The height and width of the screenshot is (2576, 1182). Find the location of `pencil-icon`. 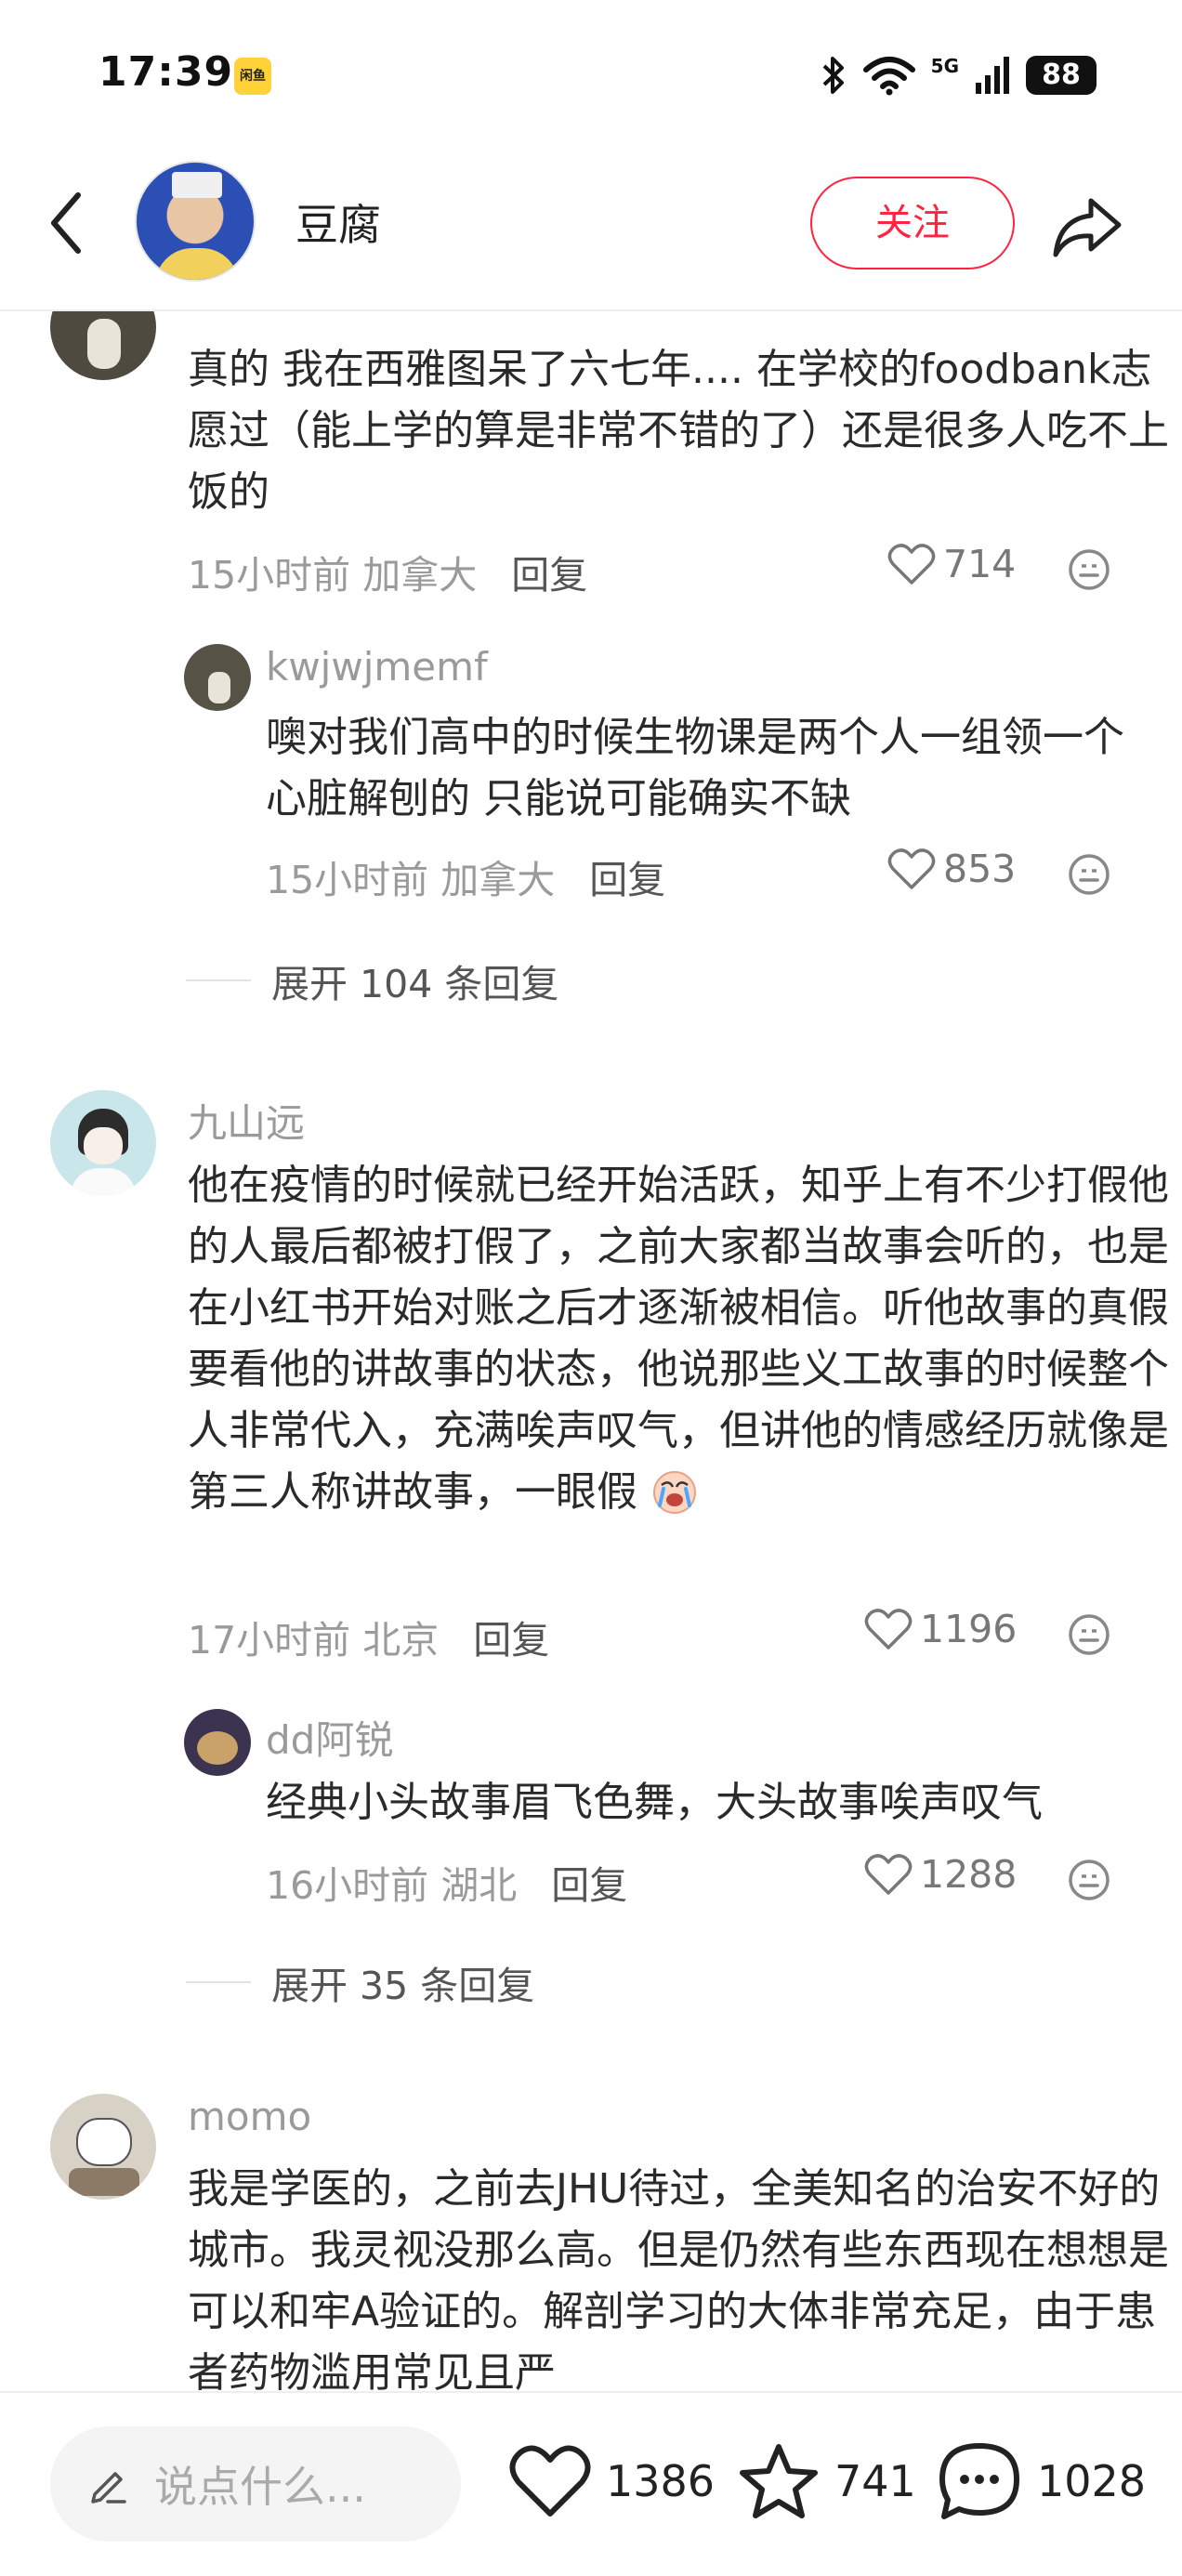

pencil-icon is located at coordinates (108, 2488).